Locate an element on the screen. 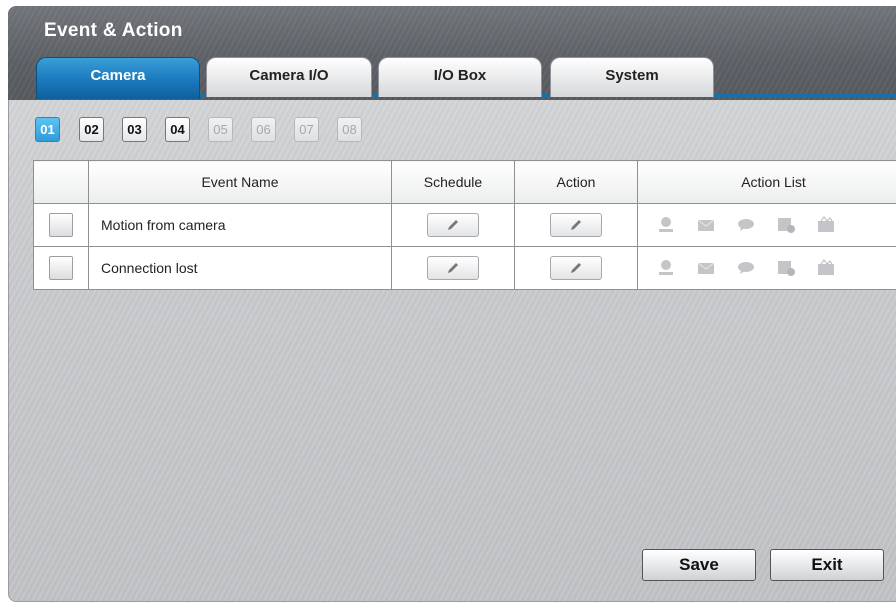 Image resolution: width=896 pixels, height=602 pixels. tab-camera-io: Camera I/O is located at coordinates (289, 77).